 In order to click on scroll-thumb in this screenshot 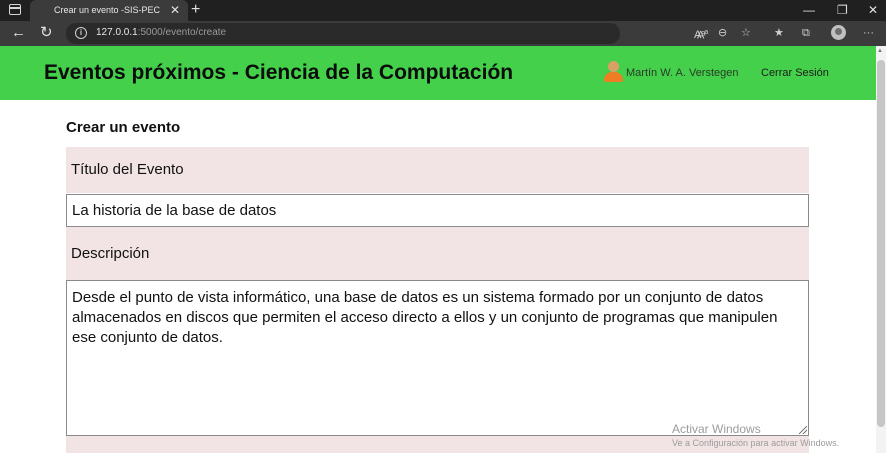, I will do `click(881, 243)`.